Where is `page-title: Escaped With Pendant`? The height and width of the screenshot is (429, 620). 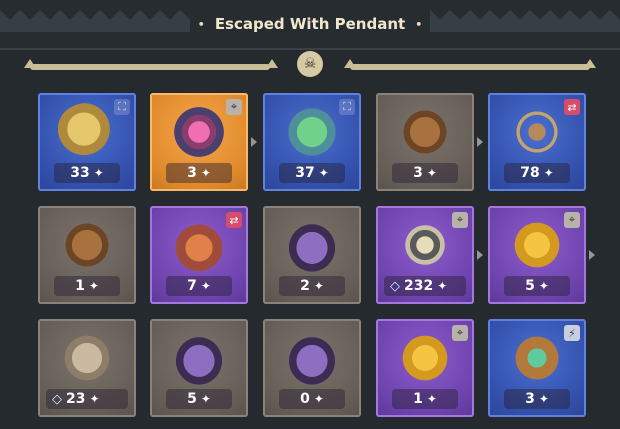 page-title: Escaped With Pendant is located at coordinates (310, 24).